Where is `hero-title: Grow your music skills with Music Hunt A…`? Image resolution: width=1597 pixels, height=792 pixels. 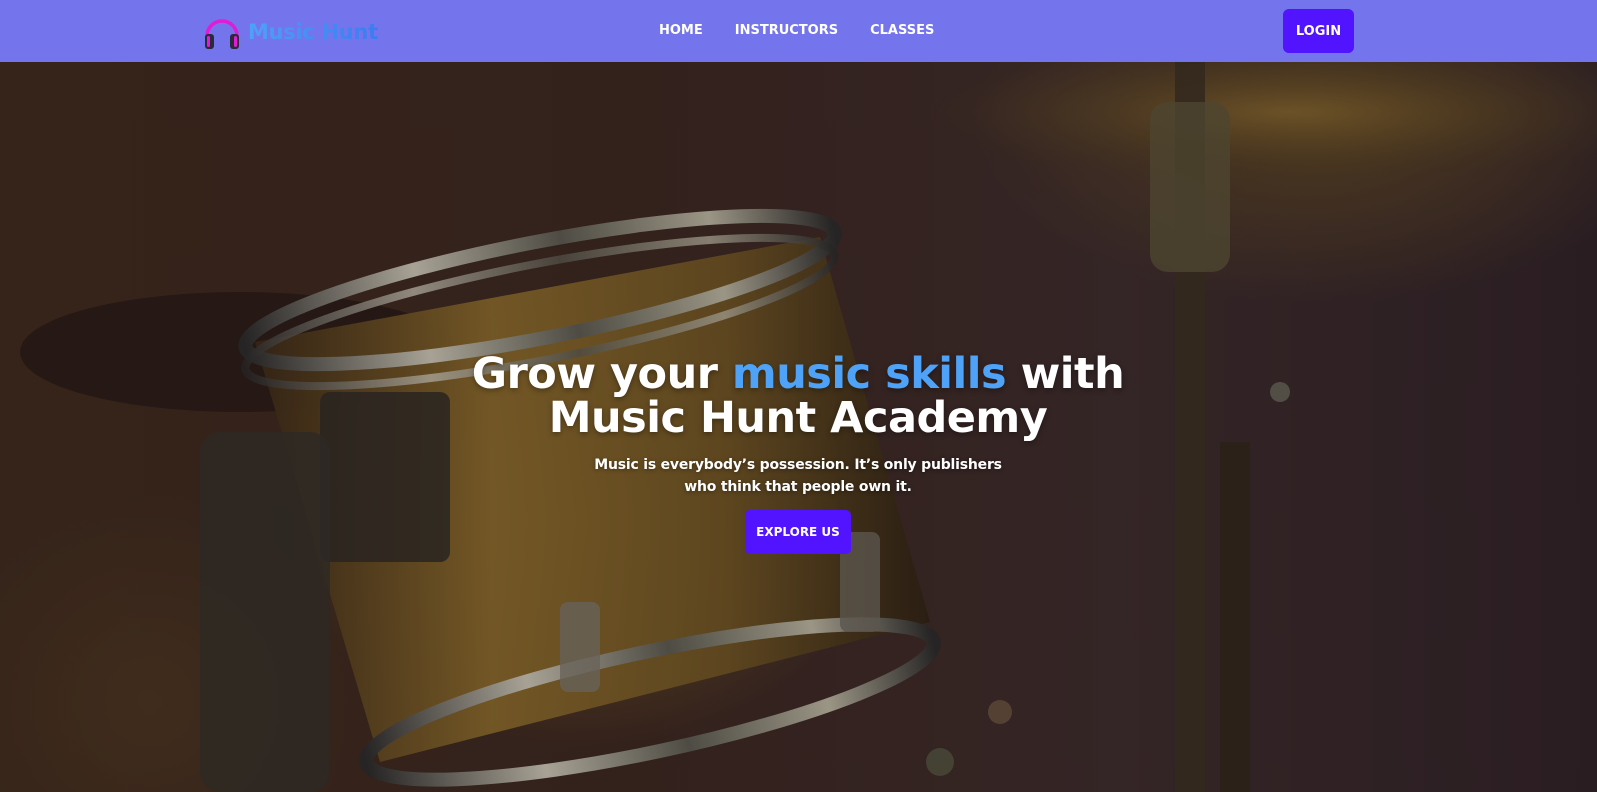
hero-title: Grow your music skills with Music Hunt A… is located at coordinates (798, 396).